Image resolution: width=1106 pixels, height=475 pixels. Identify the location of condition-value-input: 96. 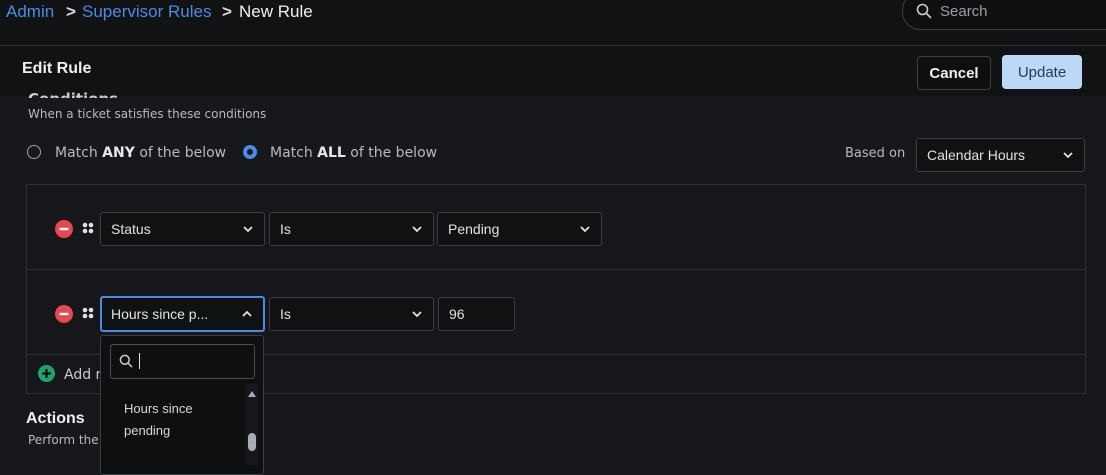
(476, 314).